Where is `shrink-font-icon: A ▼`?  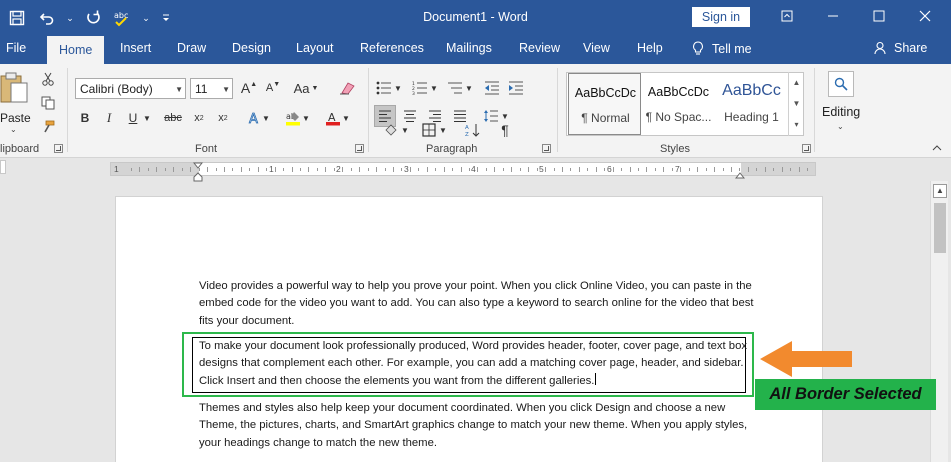
shrink-font-icon: A ▼ is located at coordinates (273, 88).